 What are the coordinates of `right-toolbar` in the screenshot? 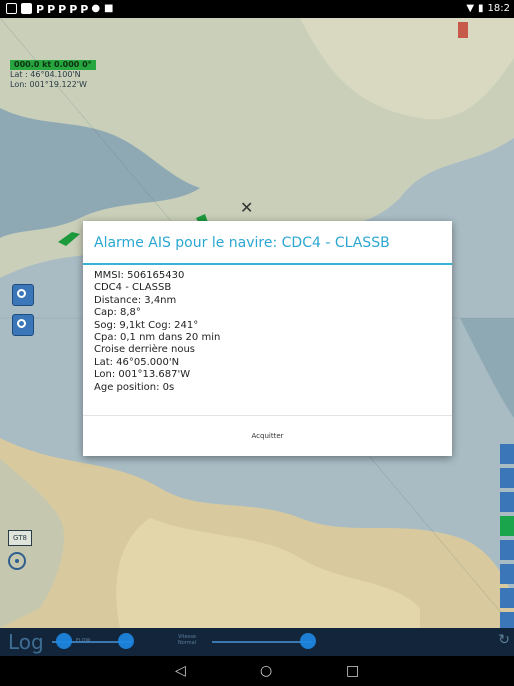 It's located at (507, 536).